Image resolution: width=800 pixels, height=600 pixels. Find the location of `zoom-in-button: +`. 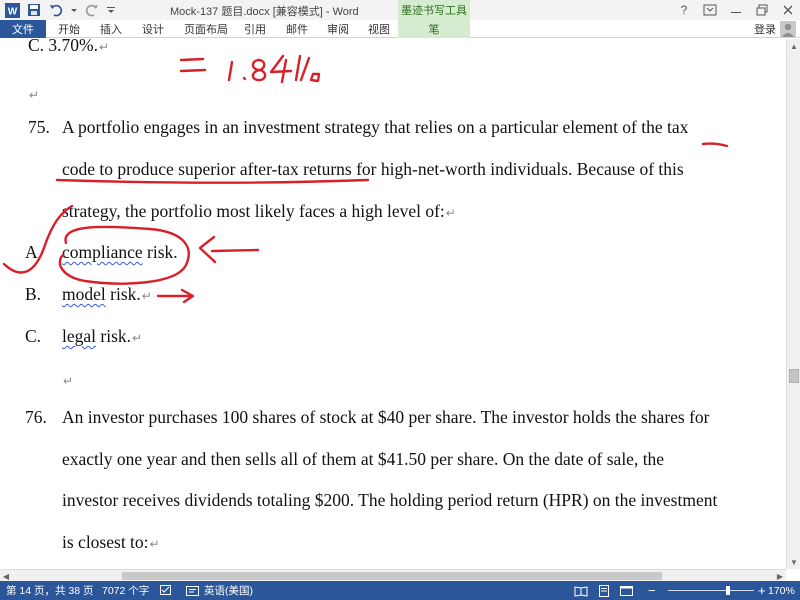

zoom-in-button: + is located at coordinates (762, 590).